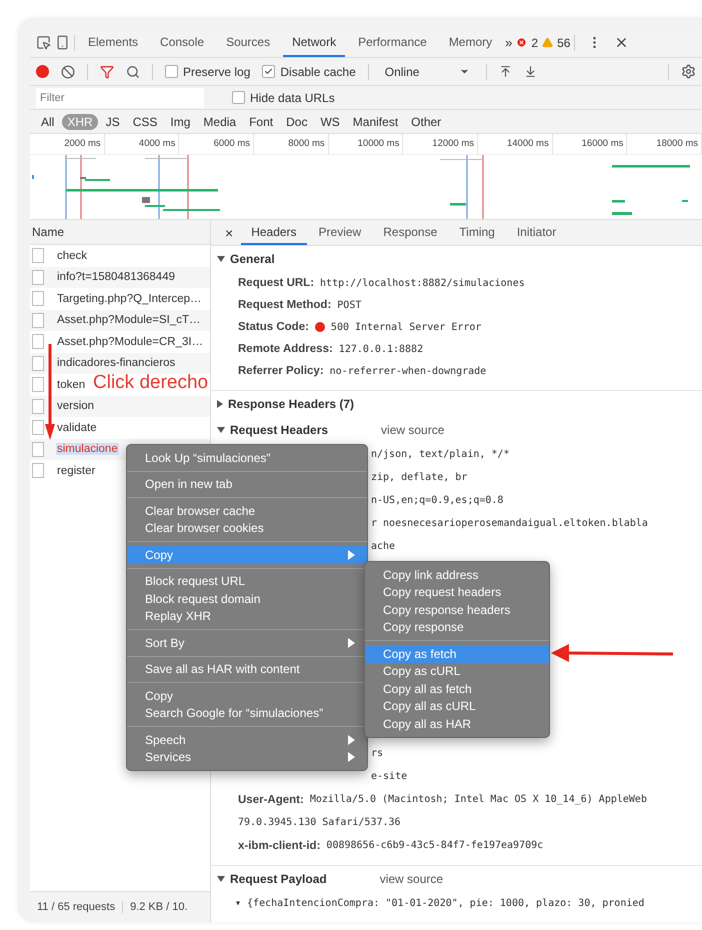 This screenshot has height=930, width=702. What do you see at coordinates (457, 671) in the screenshot?
I see `menu-item: Copy as cURL` at bounding box center [457, 671].